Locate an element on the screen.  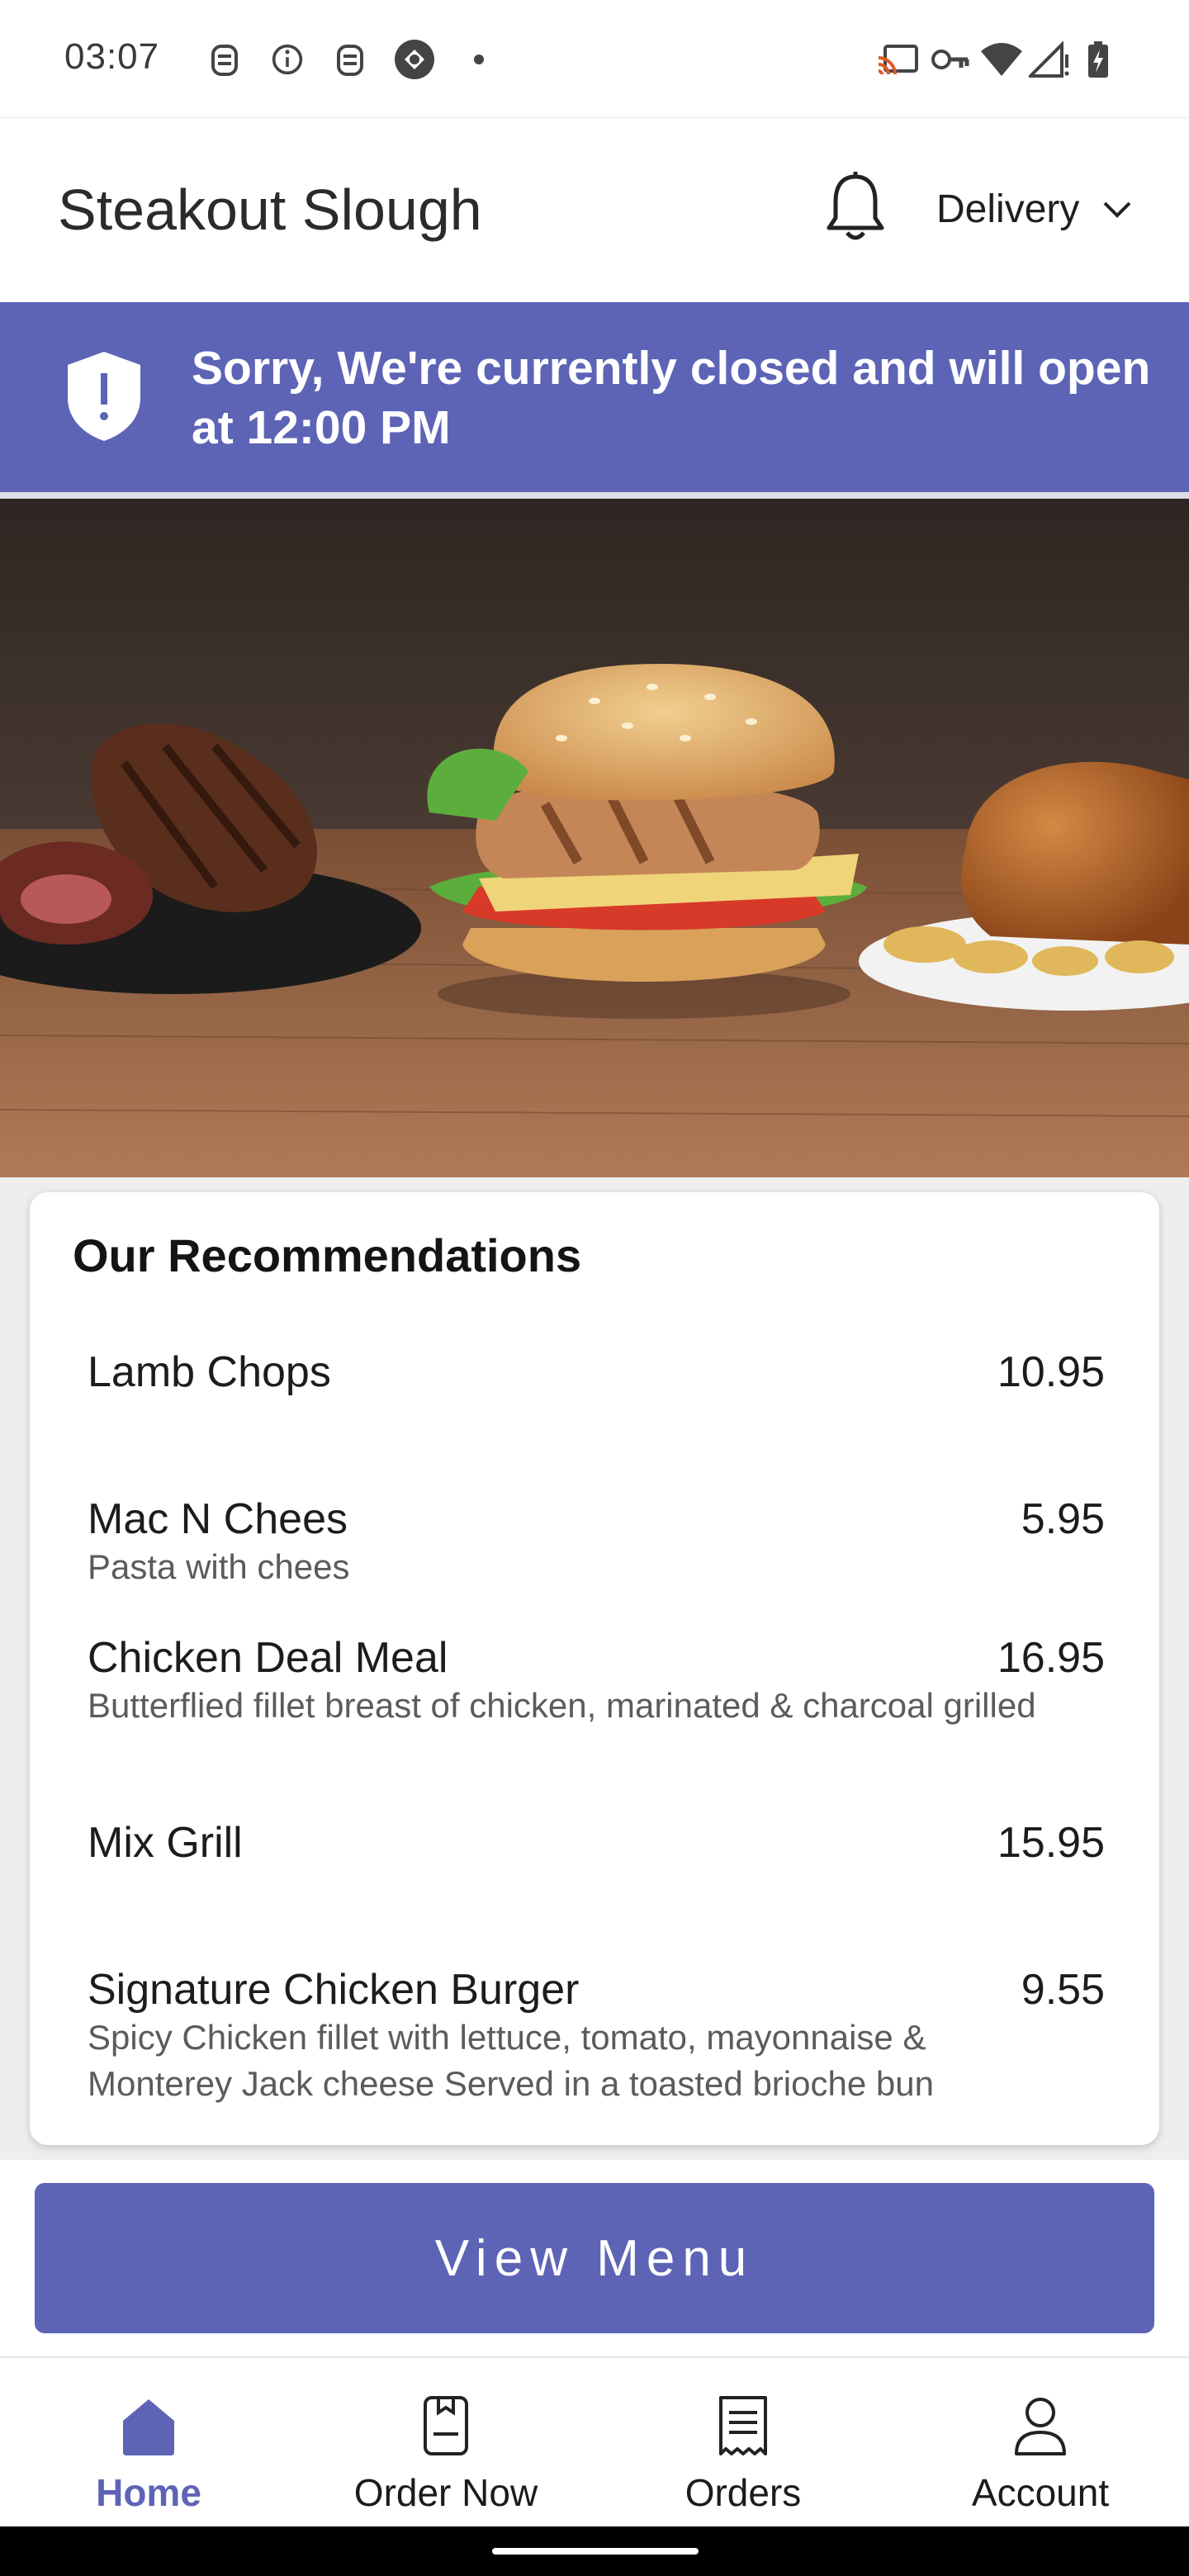
item-name: Signature Chicken Burger is located at coordinates (334, 1990).